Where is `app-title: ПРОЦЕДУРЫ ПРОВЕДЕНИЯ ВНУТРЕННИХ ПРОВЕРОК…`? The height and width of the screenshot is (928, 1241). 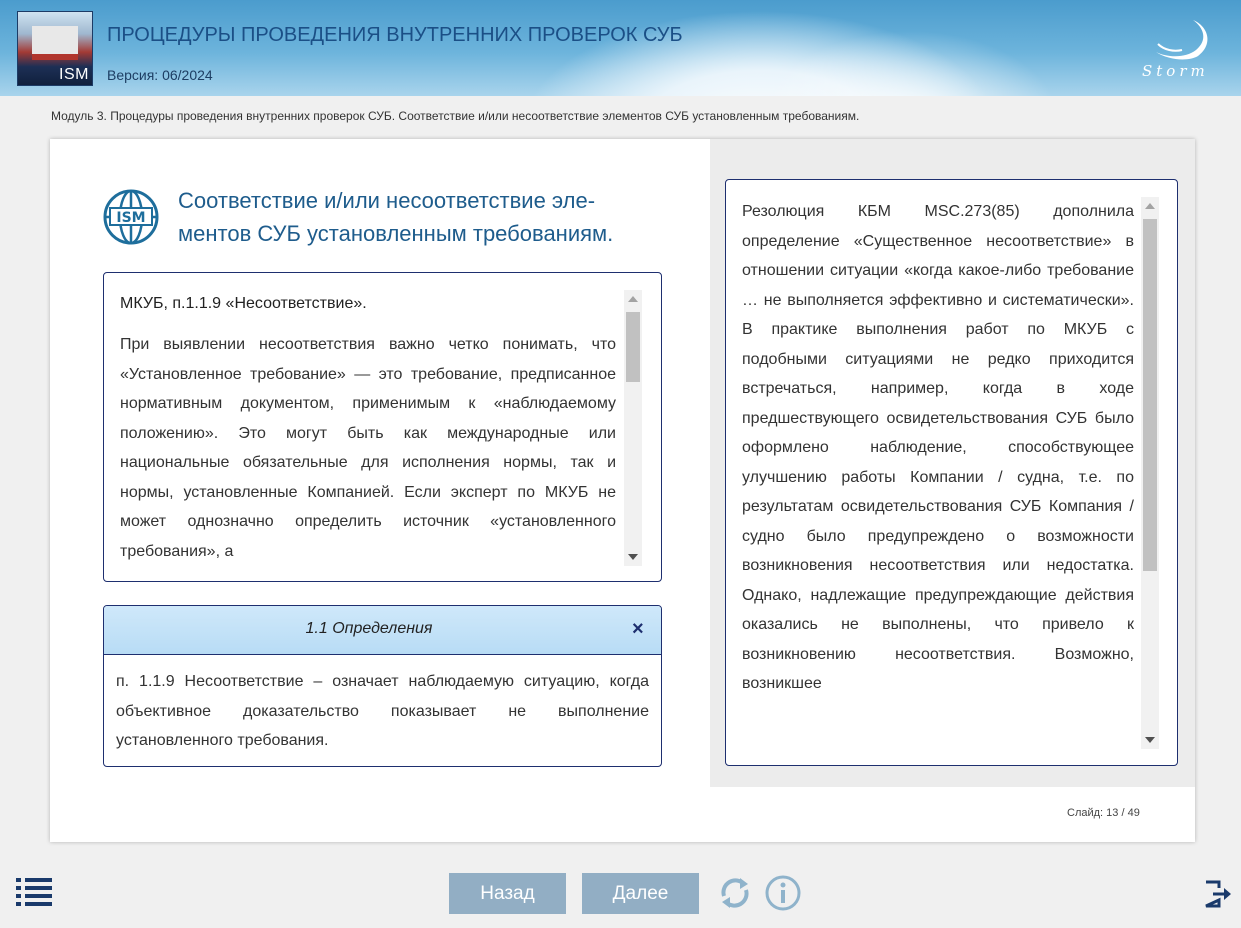
app-title: ПРОЦЕДУРЫ ПРОВЕДЕНИЯ ВНУТРЕННИХ ПРОВЕРОК… is located at coordinates (395, 35).